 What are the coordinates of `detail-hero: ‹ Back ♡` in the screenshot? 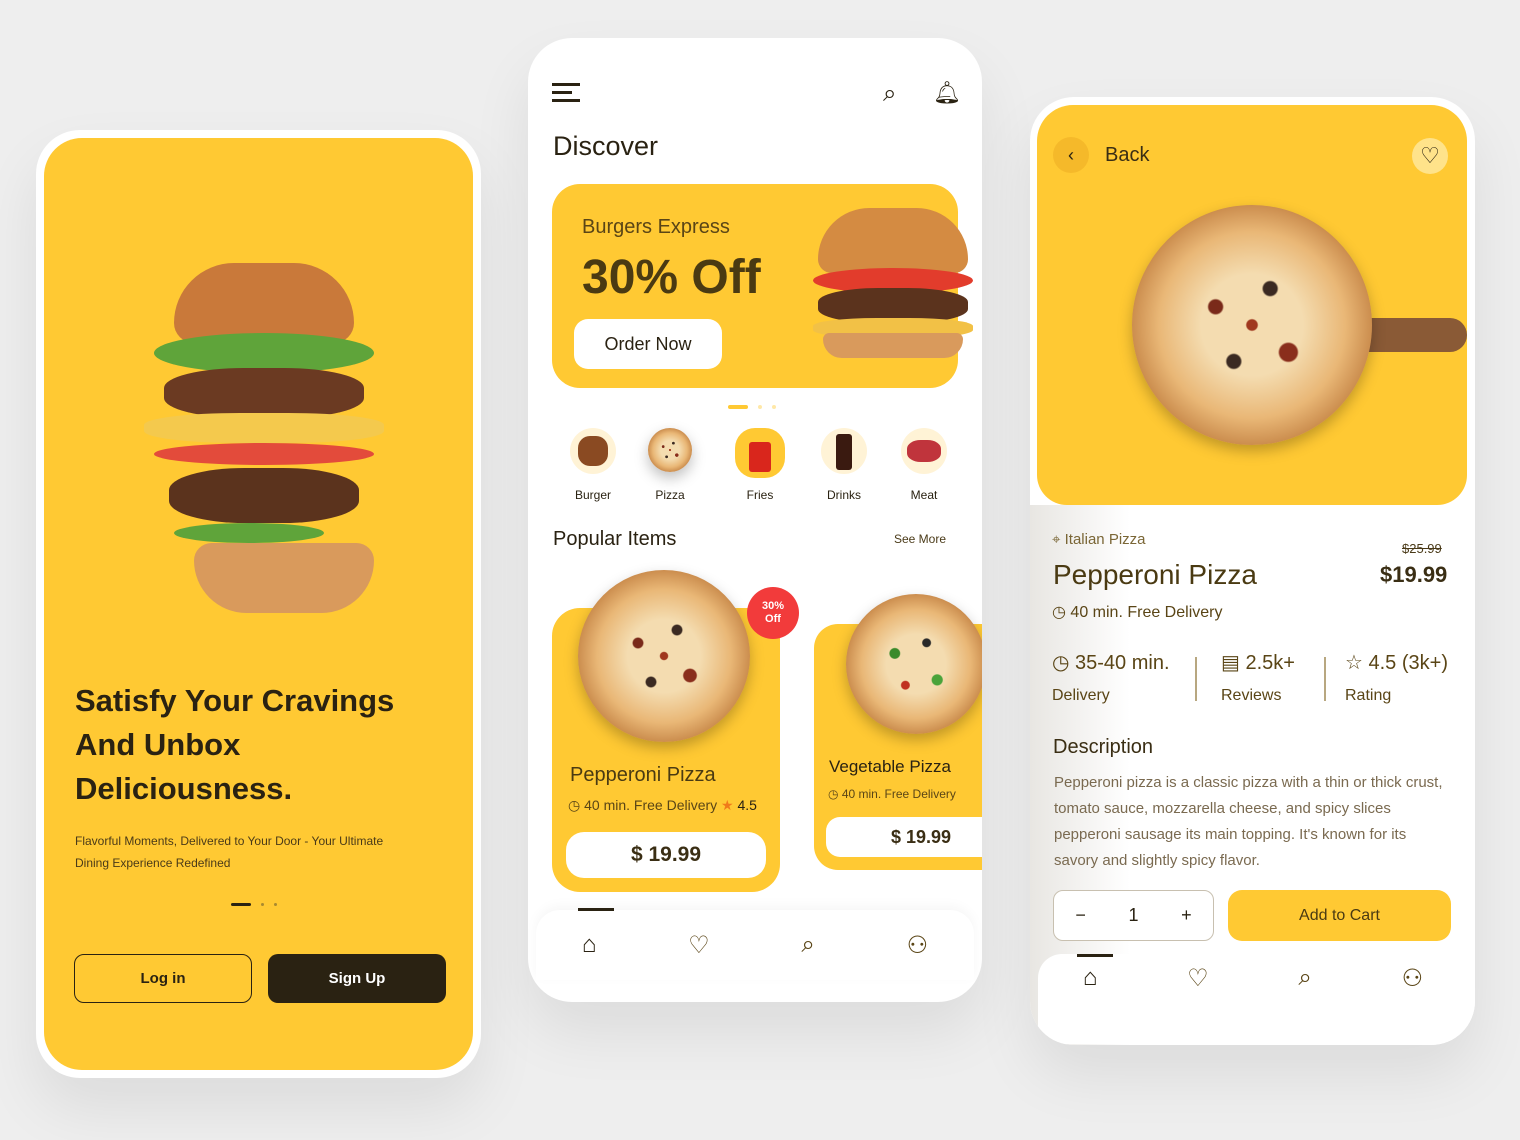 It's located at (1252, 305).